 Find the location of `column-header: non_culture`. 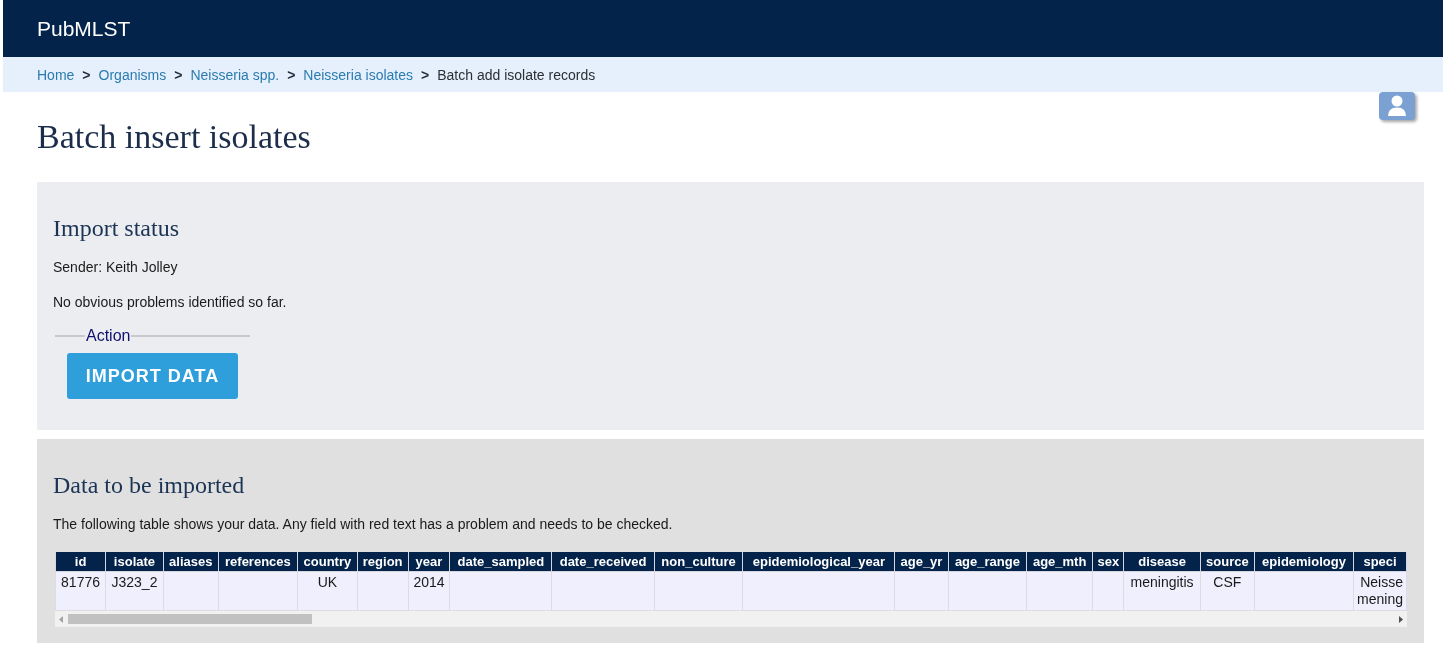

column-header: non_culture is located at coordinates (698, 562).